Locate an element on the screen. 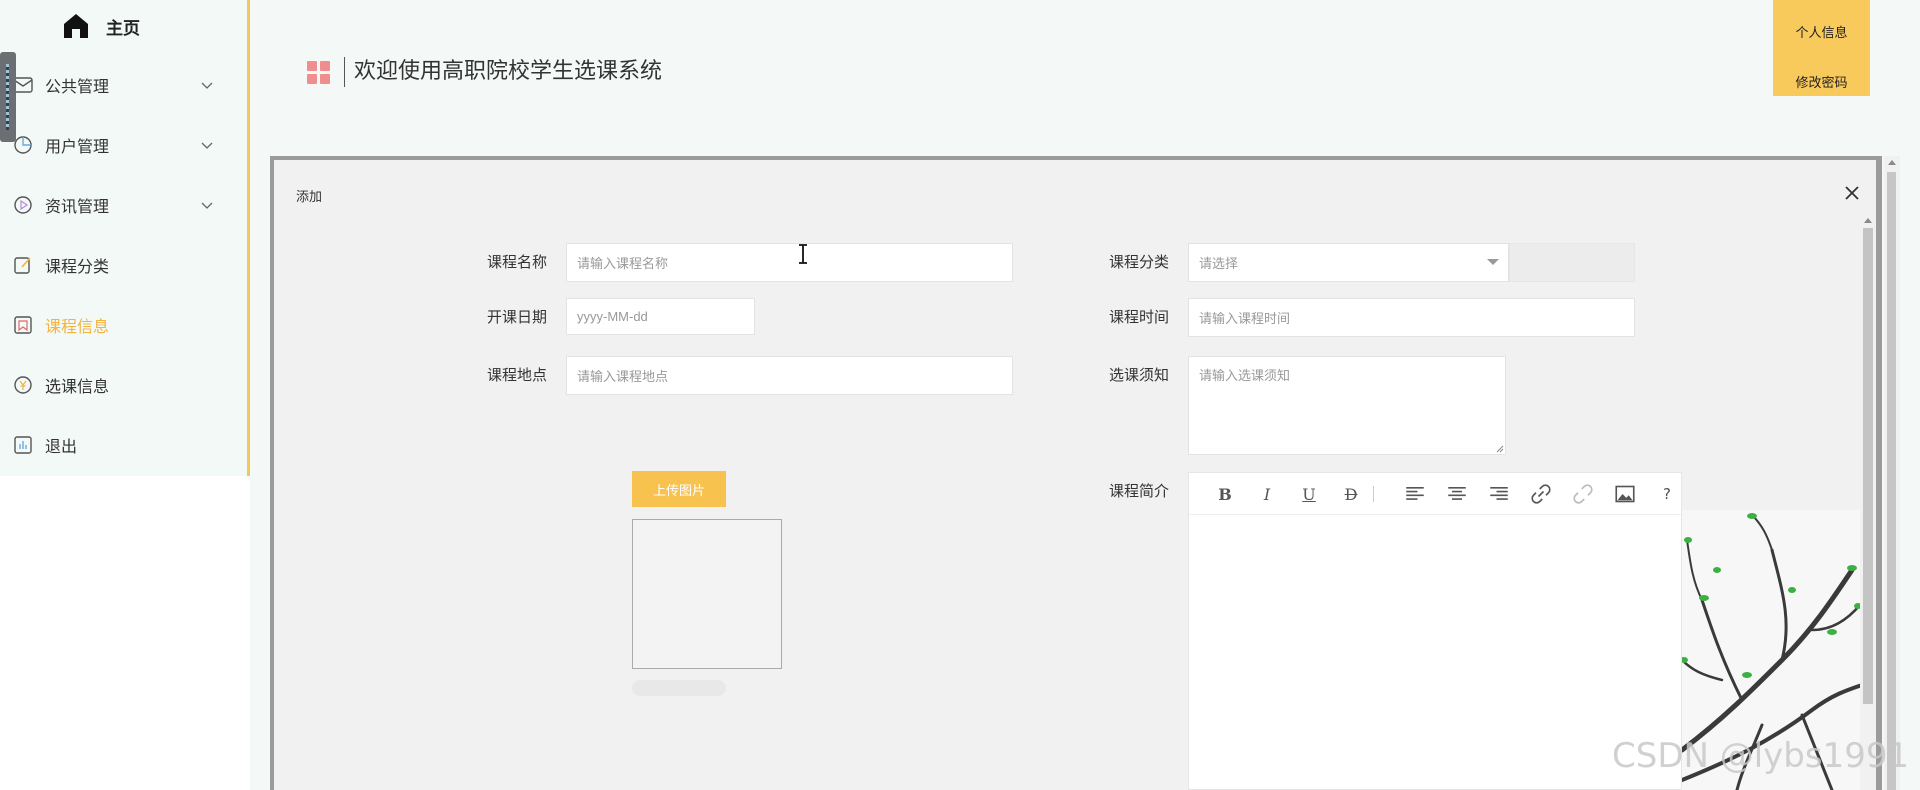 Image resolution: width=1920 pixels, height=790 pixels. course-location-label: 课程地点 is located at coordinates (517, 375).